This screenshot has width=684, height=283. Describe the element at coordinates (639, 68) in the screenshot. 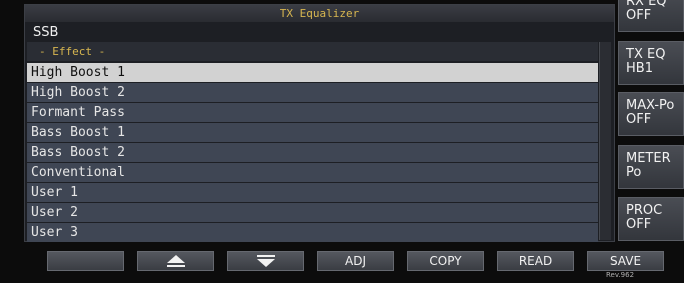

I see `tx-eq-value: HB1` at that location.